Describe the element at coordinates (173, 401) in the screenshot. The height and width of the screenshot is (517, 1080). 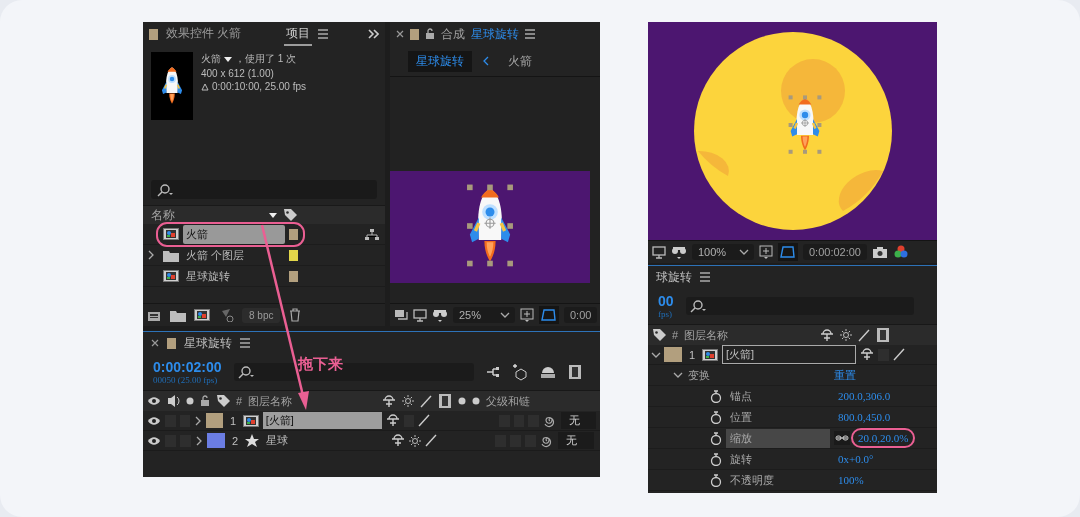
I see `speaker-icon` at that location.